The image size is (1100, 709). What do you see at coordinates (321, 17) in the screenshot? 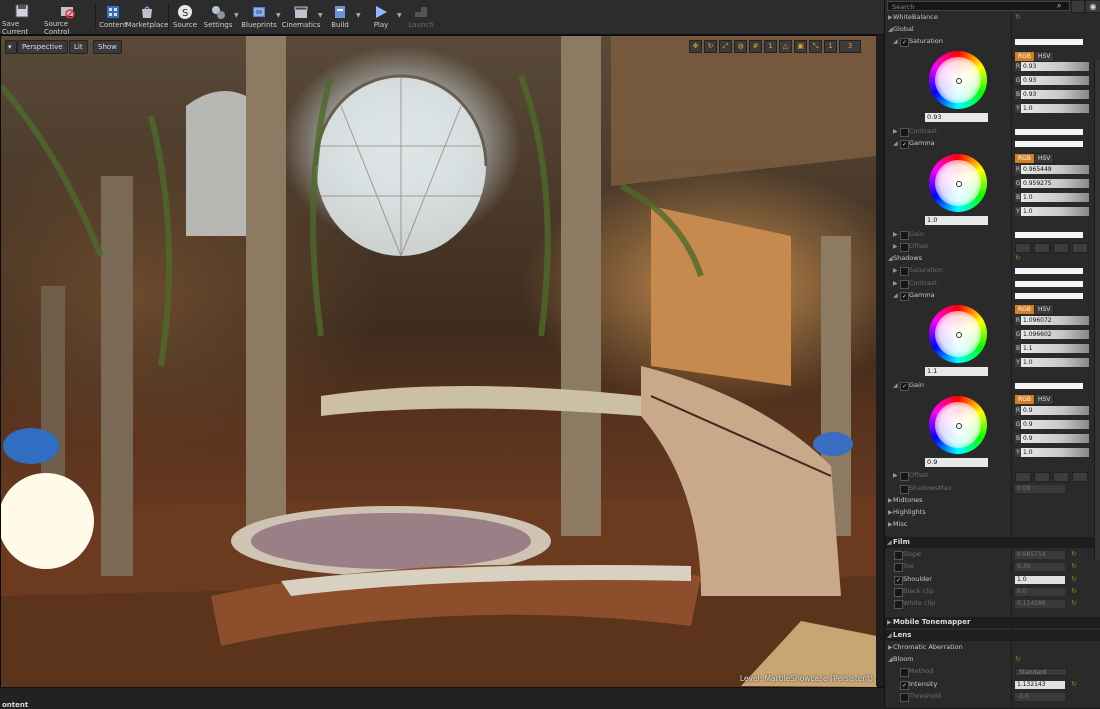
I see `cinematics-dropdown-icon: ▼` at bounding box center [321, 17].